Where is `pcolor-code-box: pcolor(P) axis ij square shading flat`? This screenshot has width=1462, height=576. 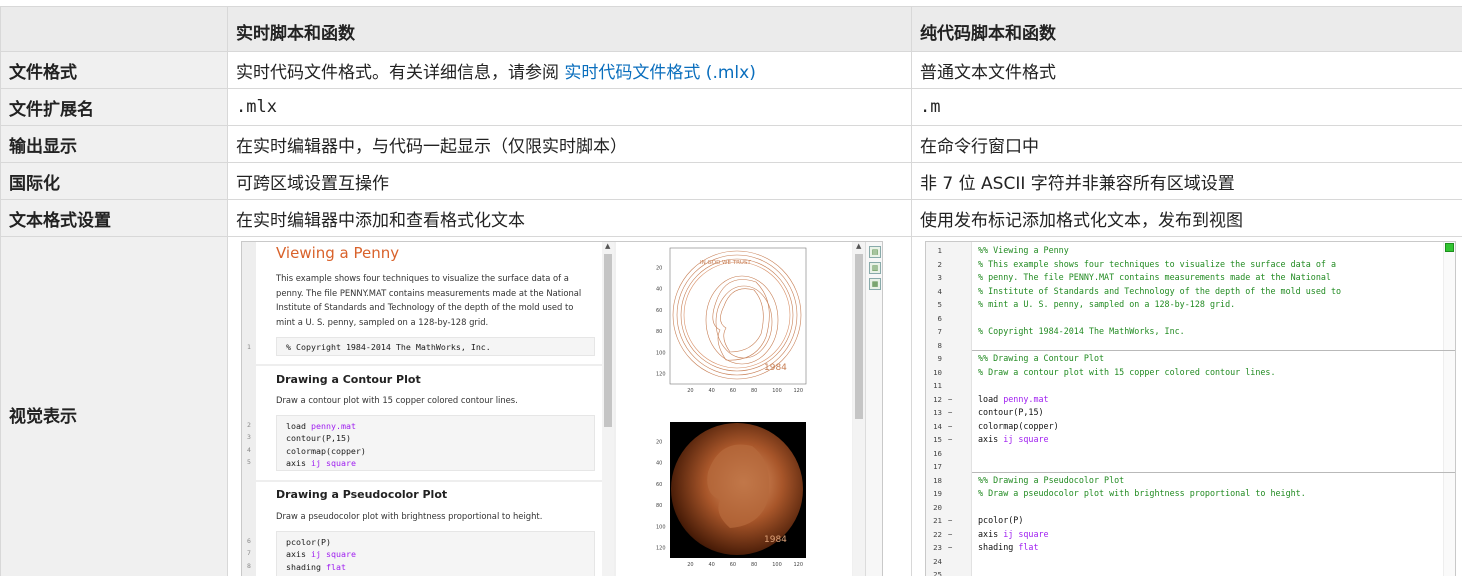 pcolor-code-box: pcolor(P) axis ij square shading flat is located at coordinates (435, 553).